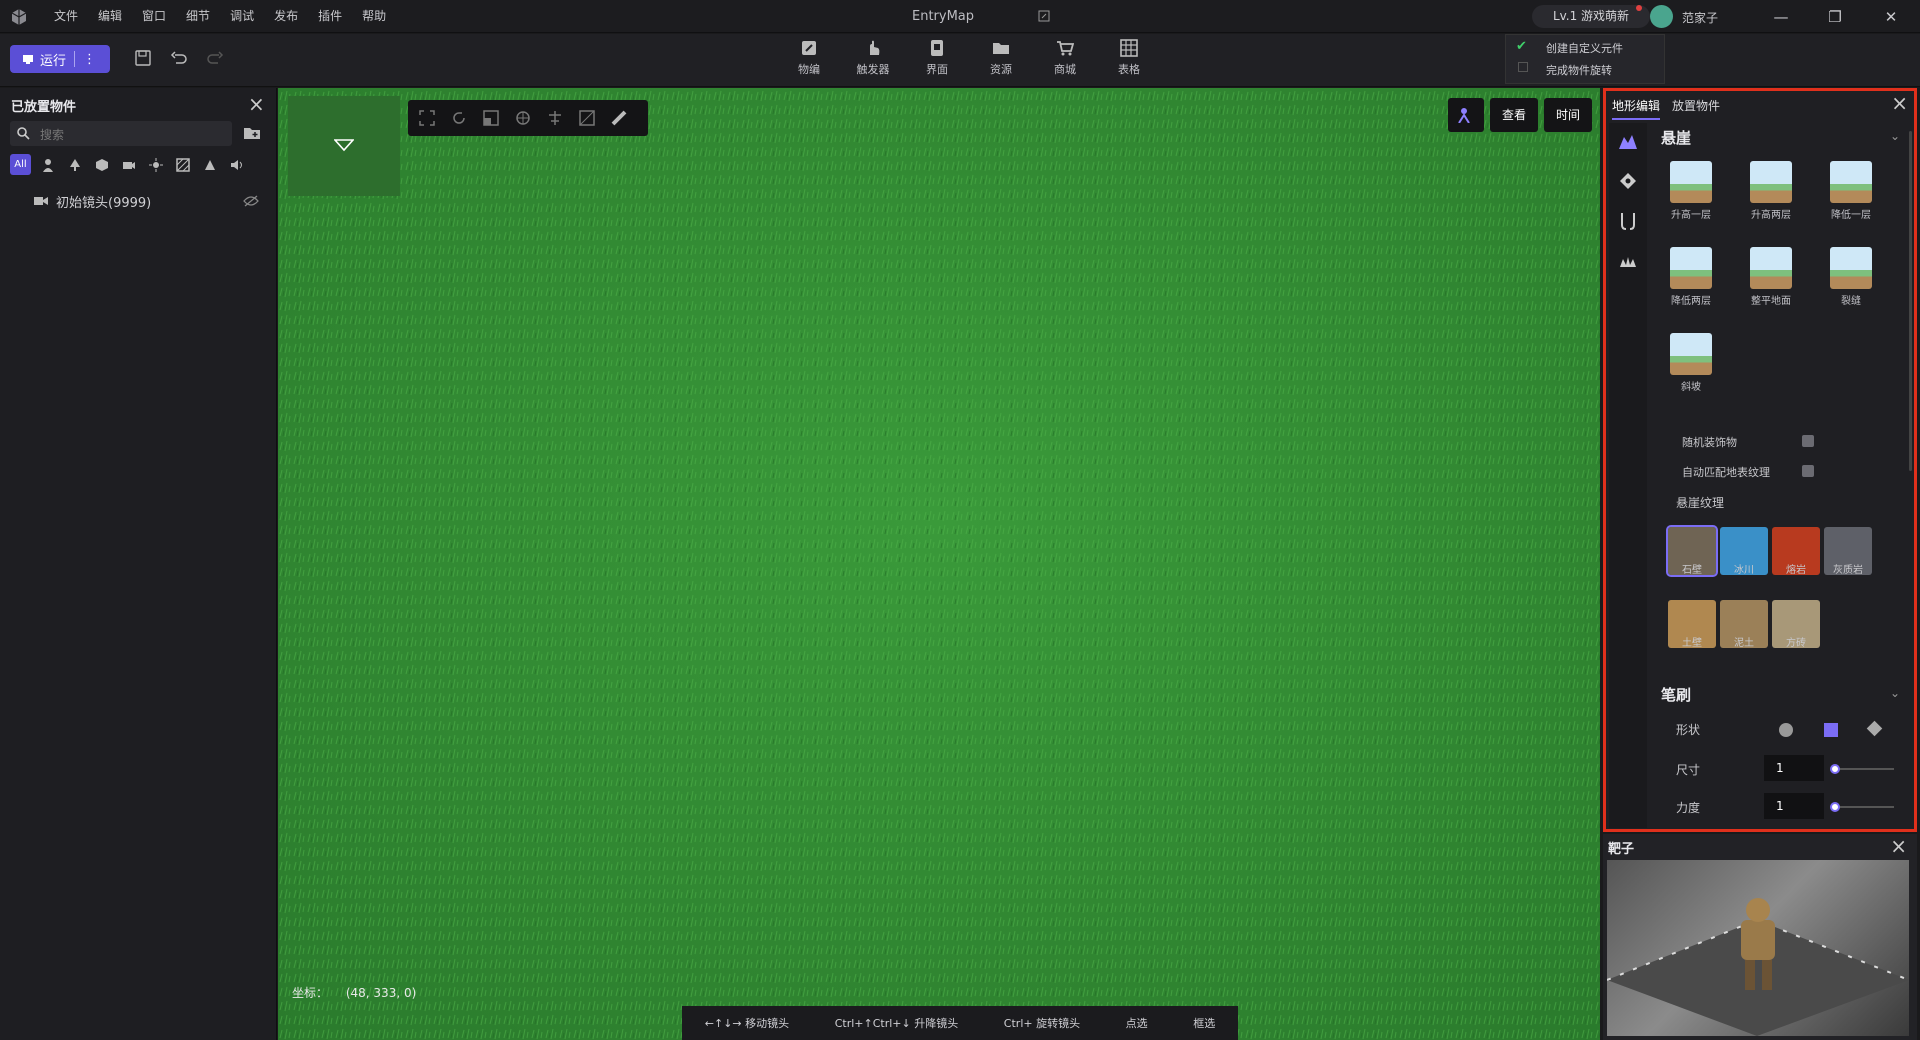  Describe the element at coordinates (1796, 624) in the screenshot. I see `texture-brick: 方砖` at that location.